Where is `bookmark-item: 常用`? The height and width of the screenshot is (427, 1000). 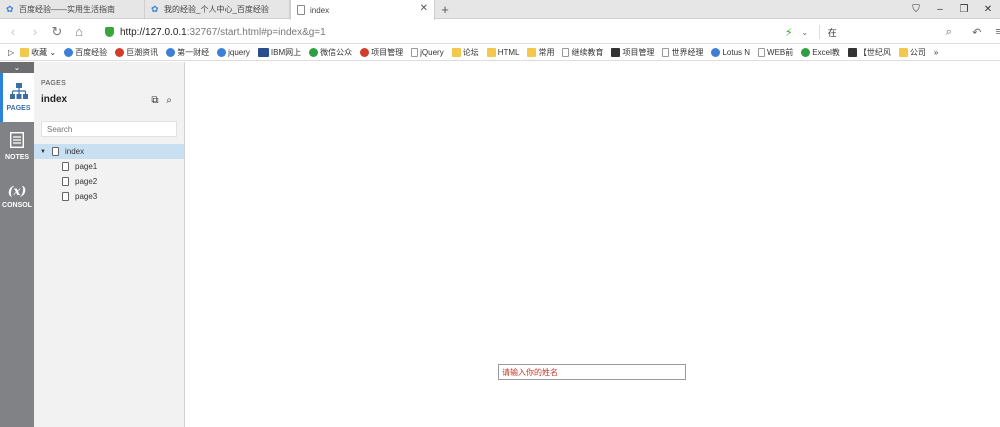 bookmark-item: 常用 is located at coordinates (540, 52).